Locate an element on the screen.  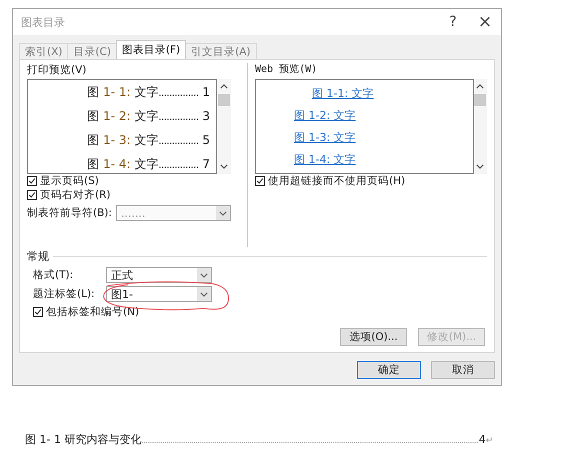
preview-entry: 图 1- 1: 文字............... 1 is located at coordinates (148, 92).